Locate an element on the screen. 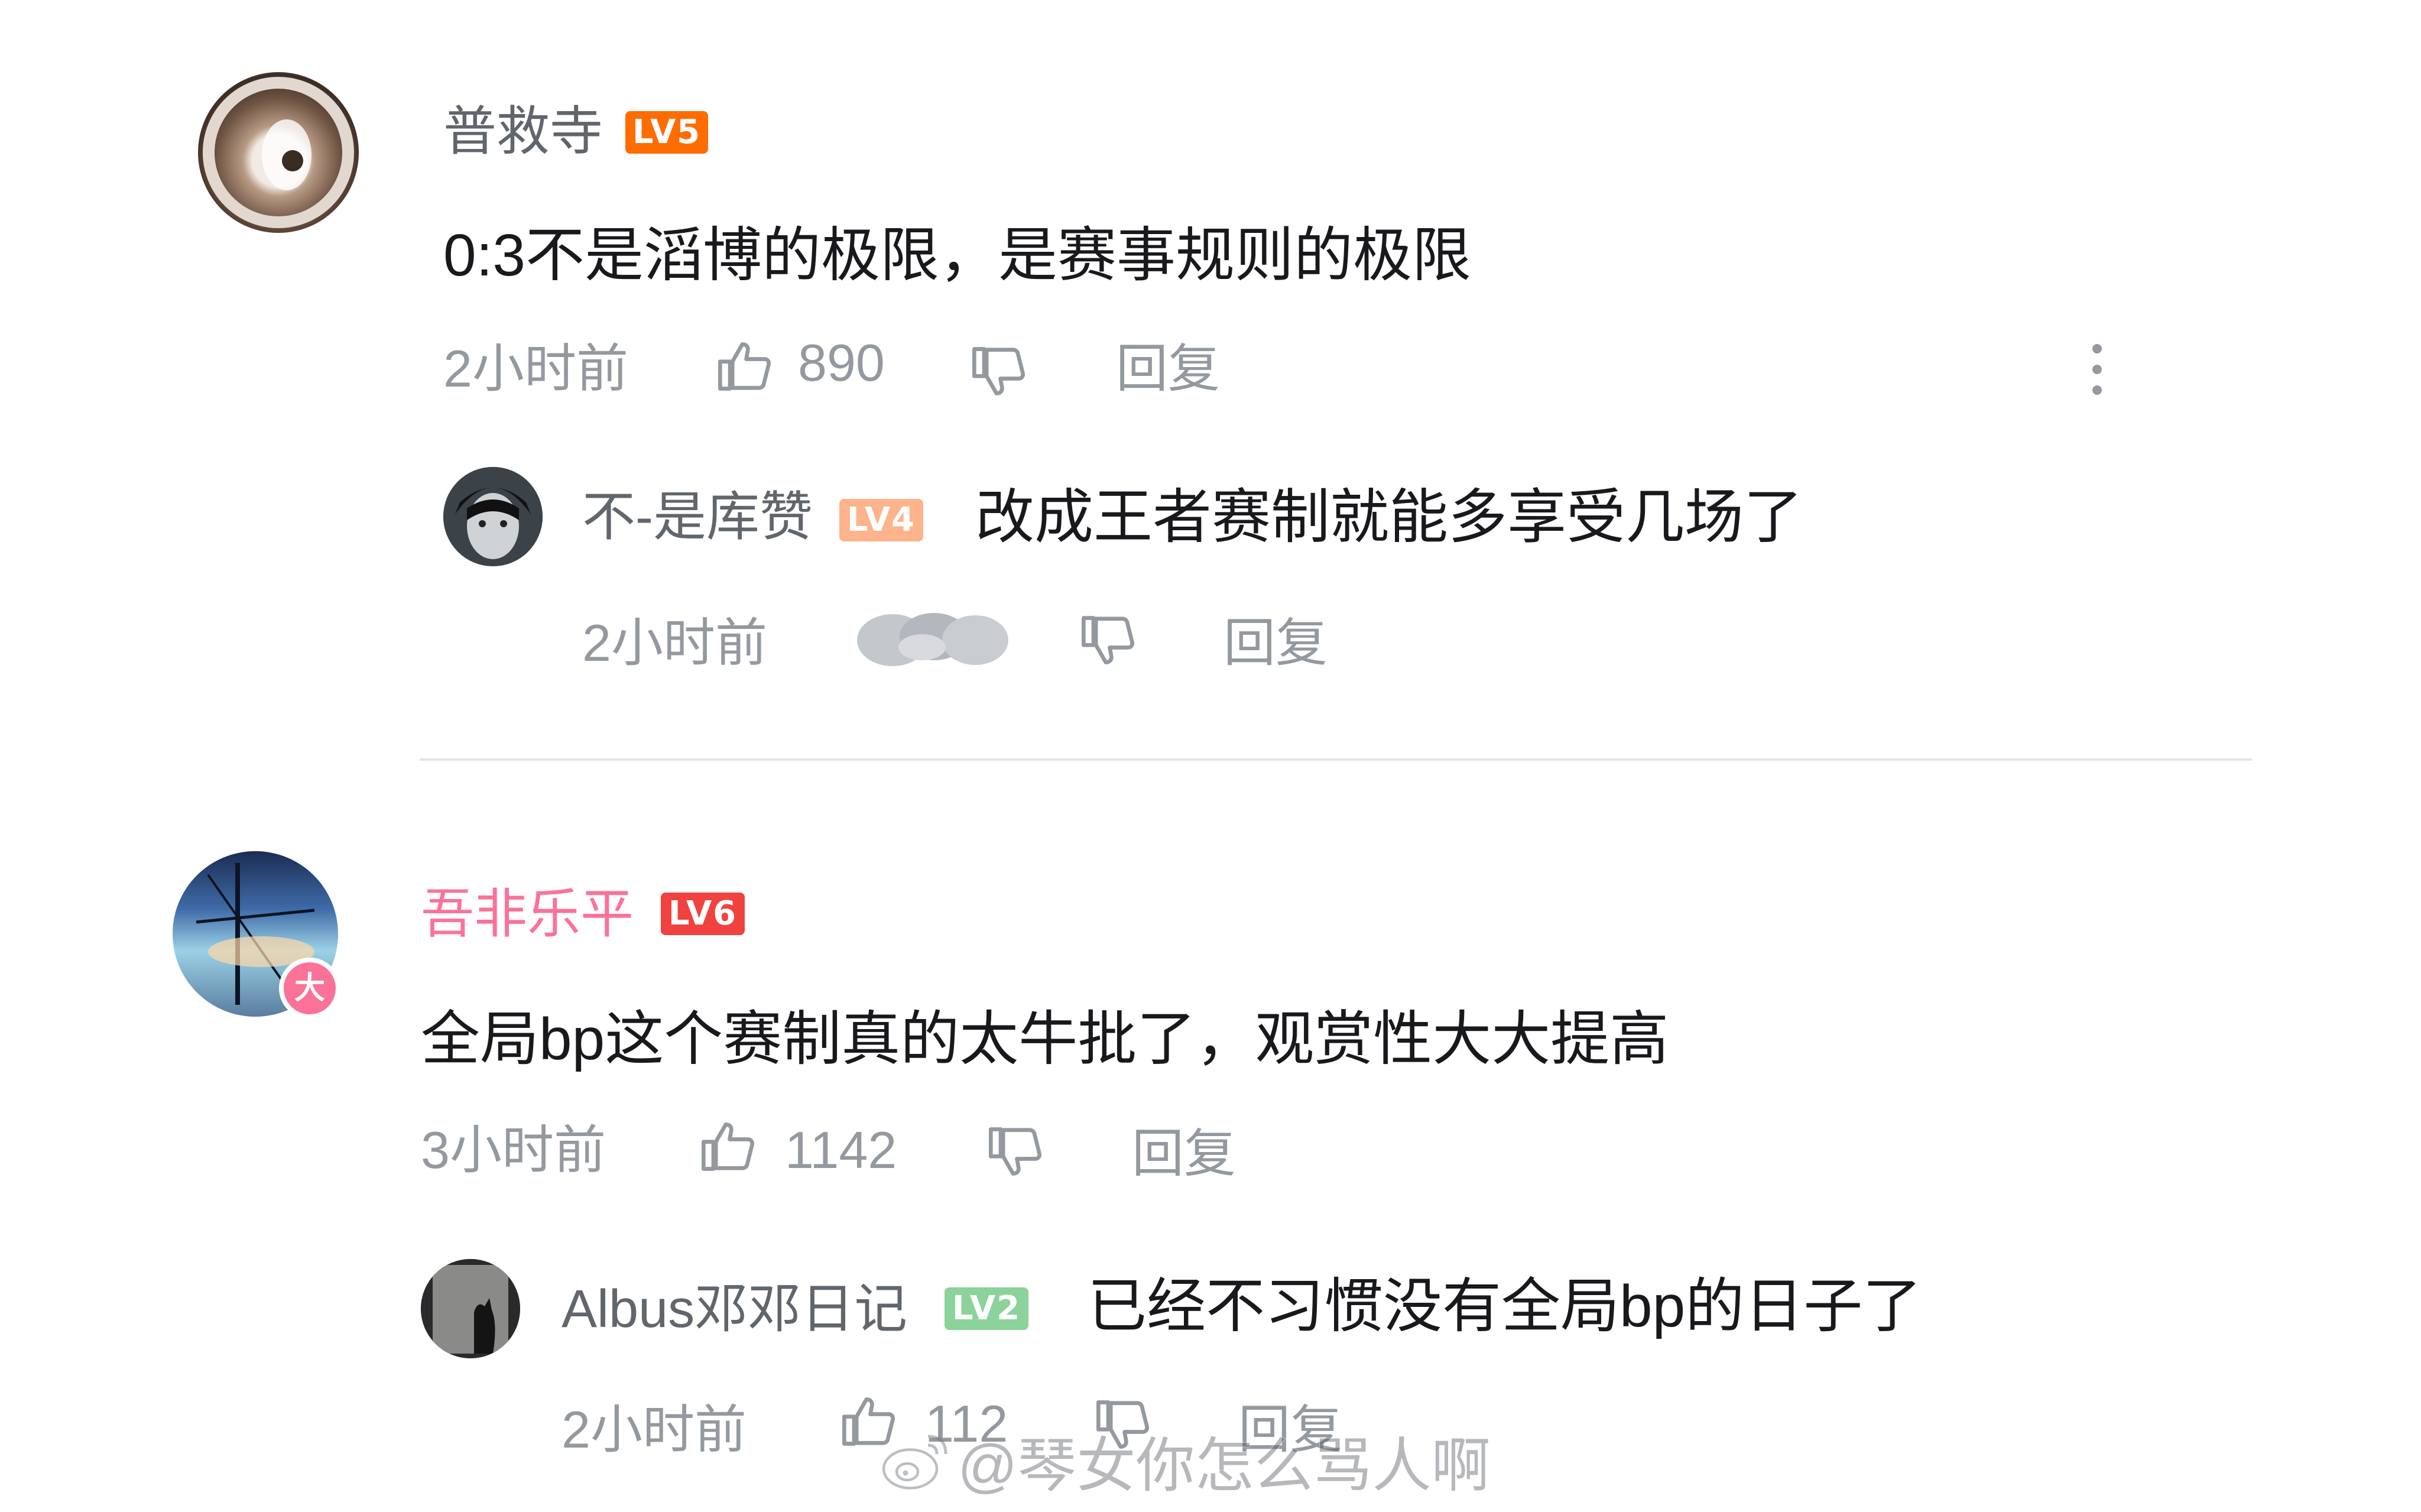 This screenshot has height=1512, width=2421. weibo-logo-icon is located at coordinates (914, 1463).